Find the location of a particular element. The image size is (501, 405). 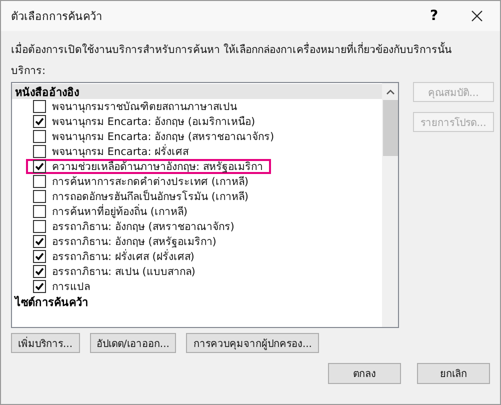

service-label: การค้นหาการสะกดคำต่างประเทศ (เกาหลี) is located at coordinates (150, 182).